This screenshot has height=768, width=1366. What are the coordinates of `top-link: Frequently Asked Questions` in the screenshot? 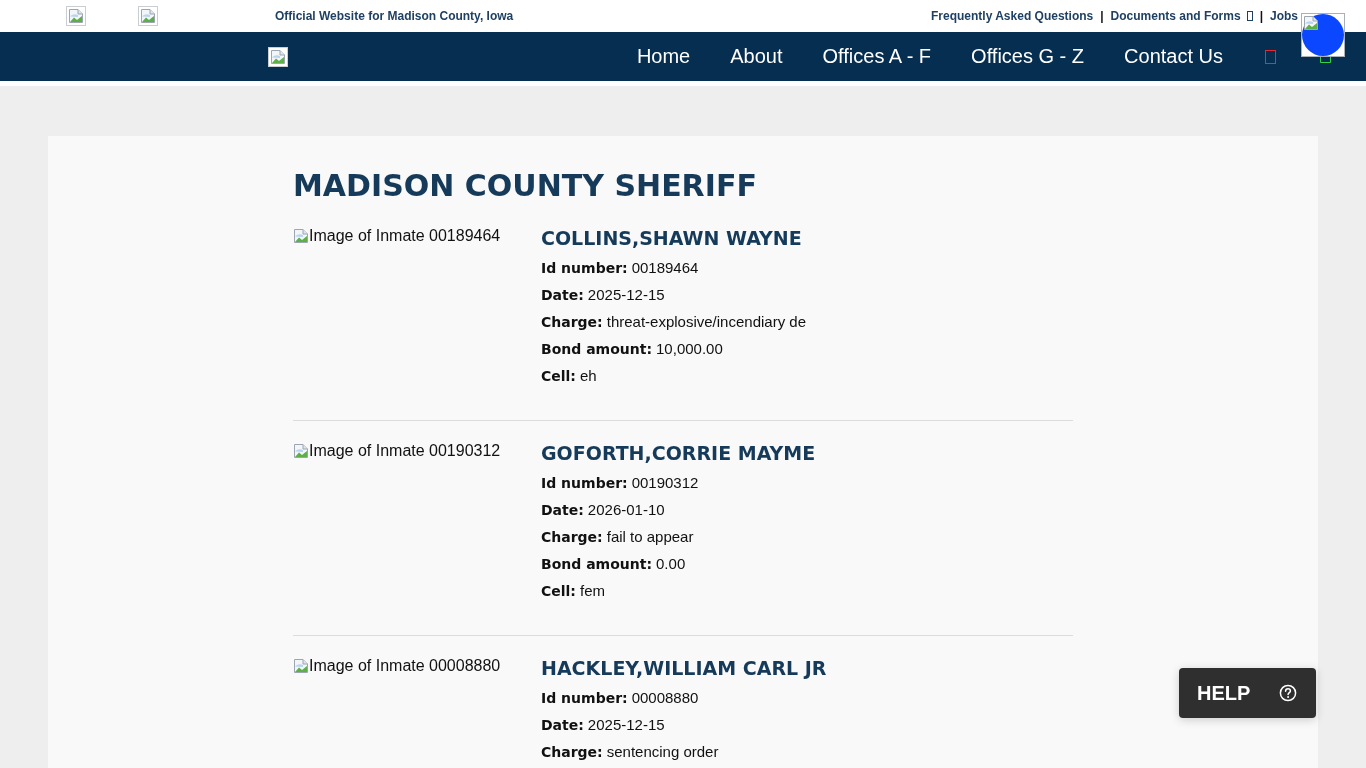 It's located at (1012, 16).